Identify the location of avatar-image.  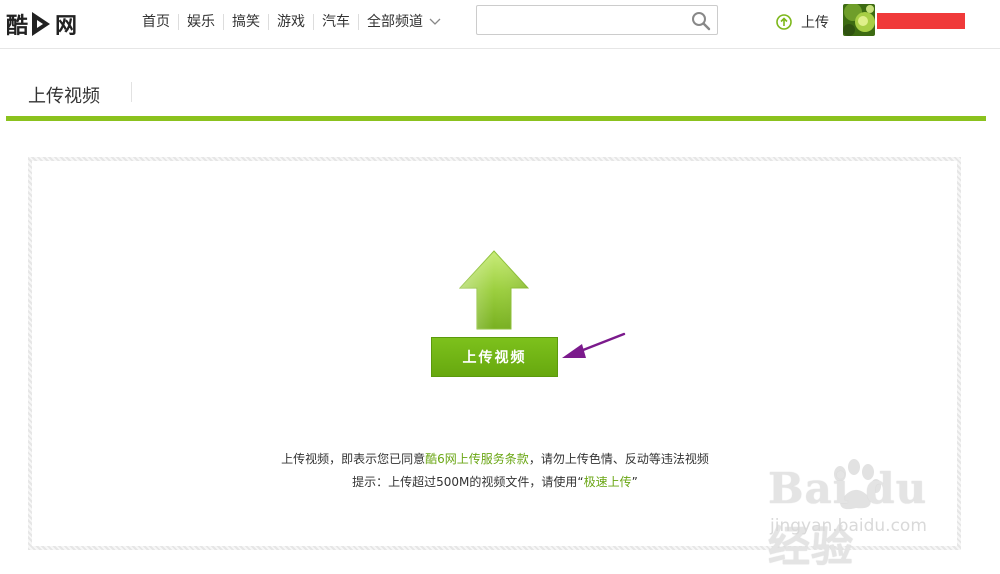
(859, 20).